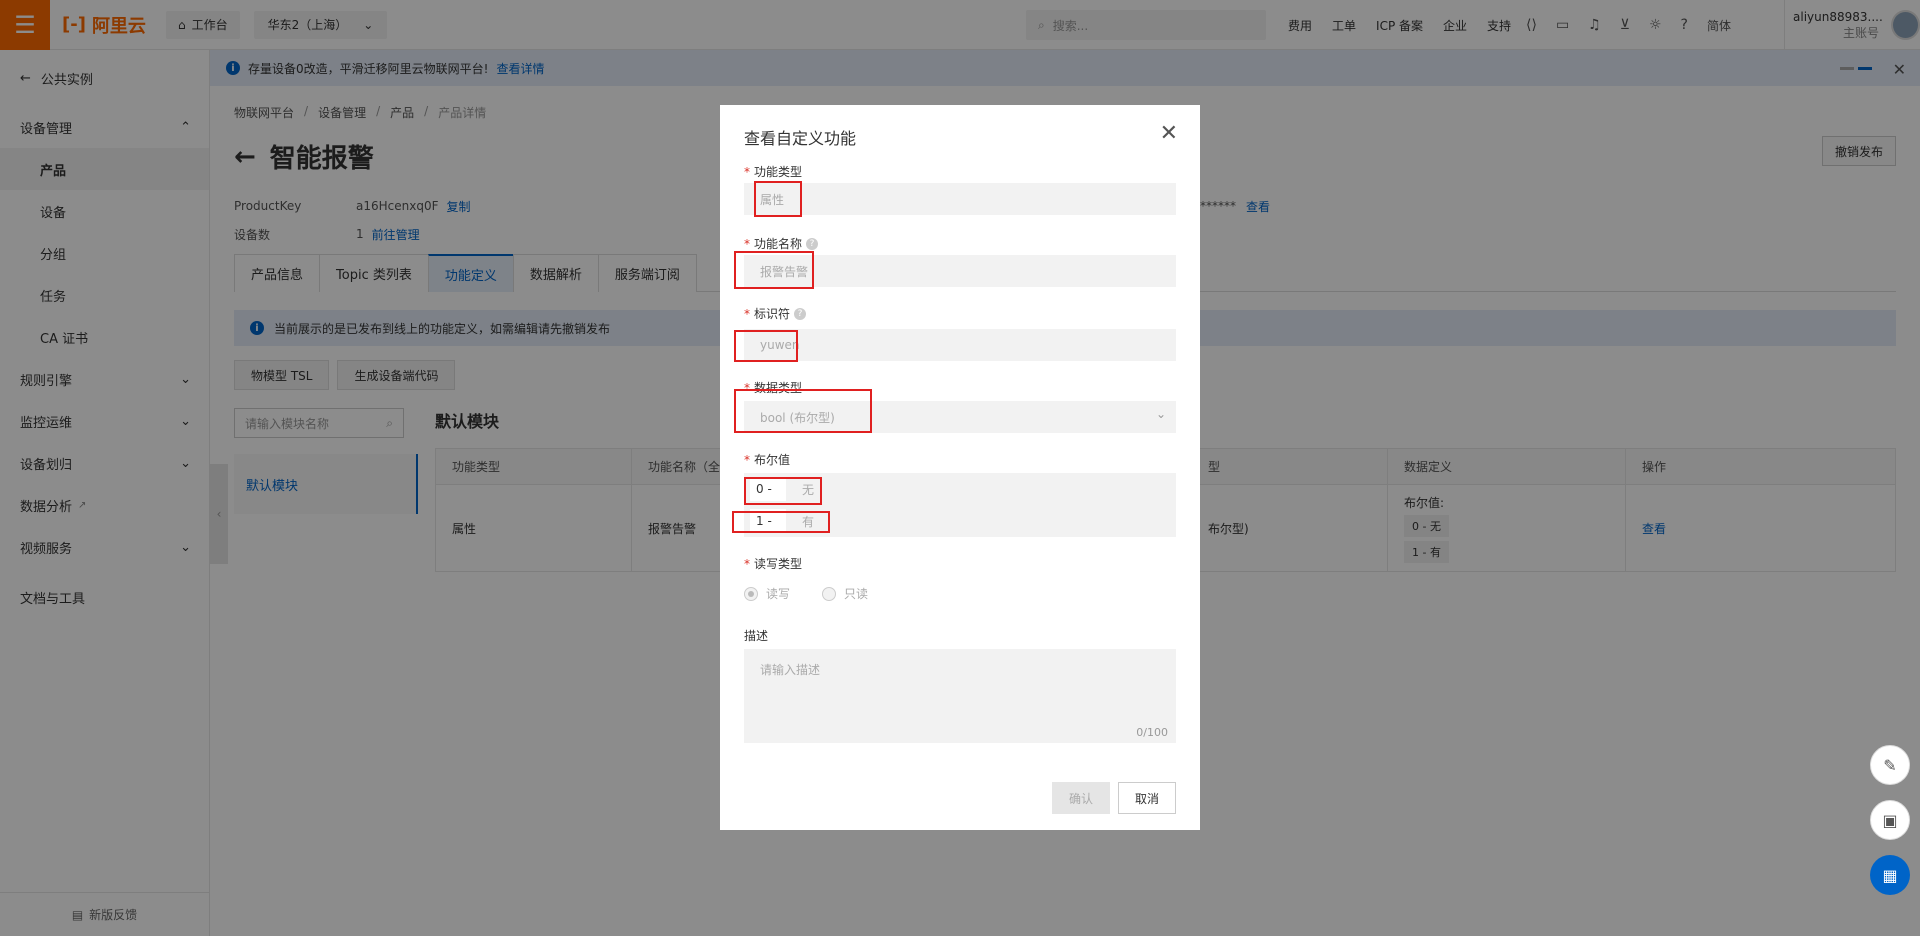  What do you see at coordinates (1890, 820) in the screenshot?
I see `chat-icon: ▣` at bounding box center [1890, 820].